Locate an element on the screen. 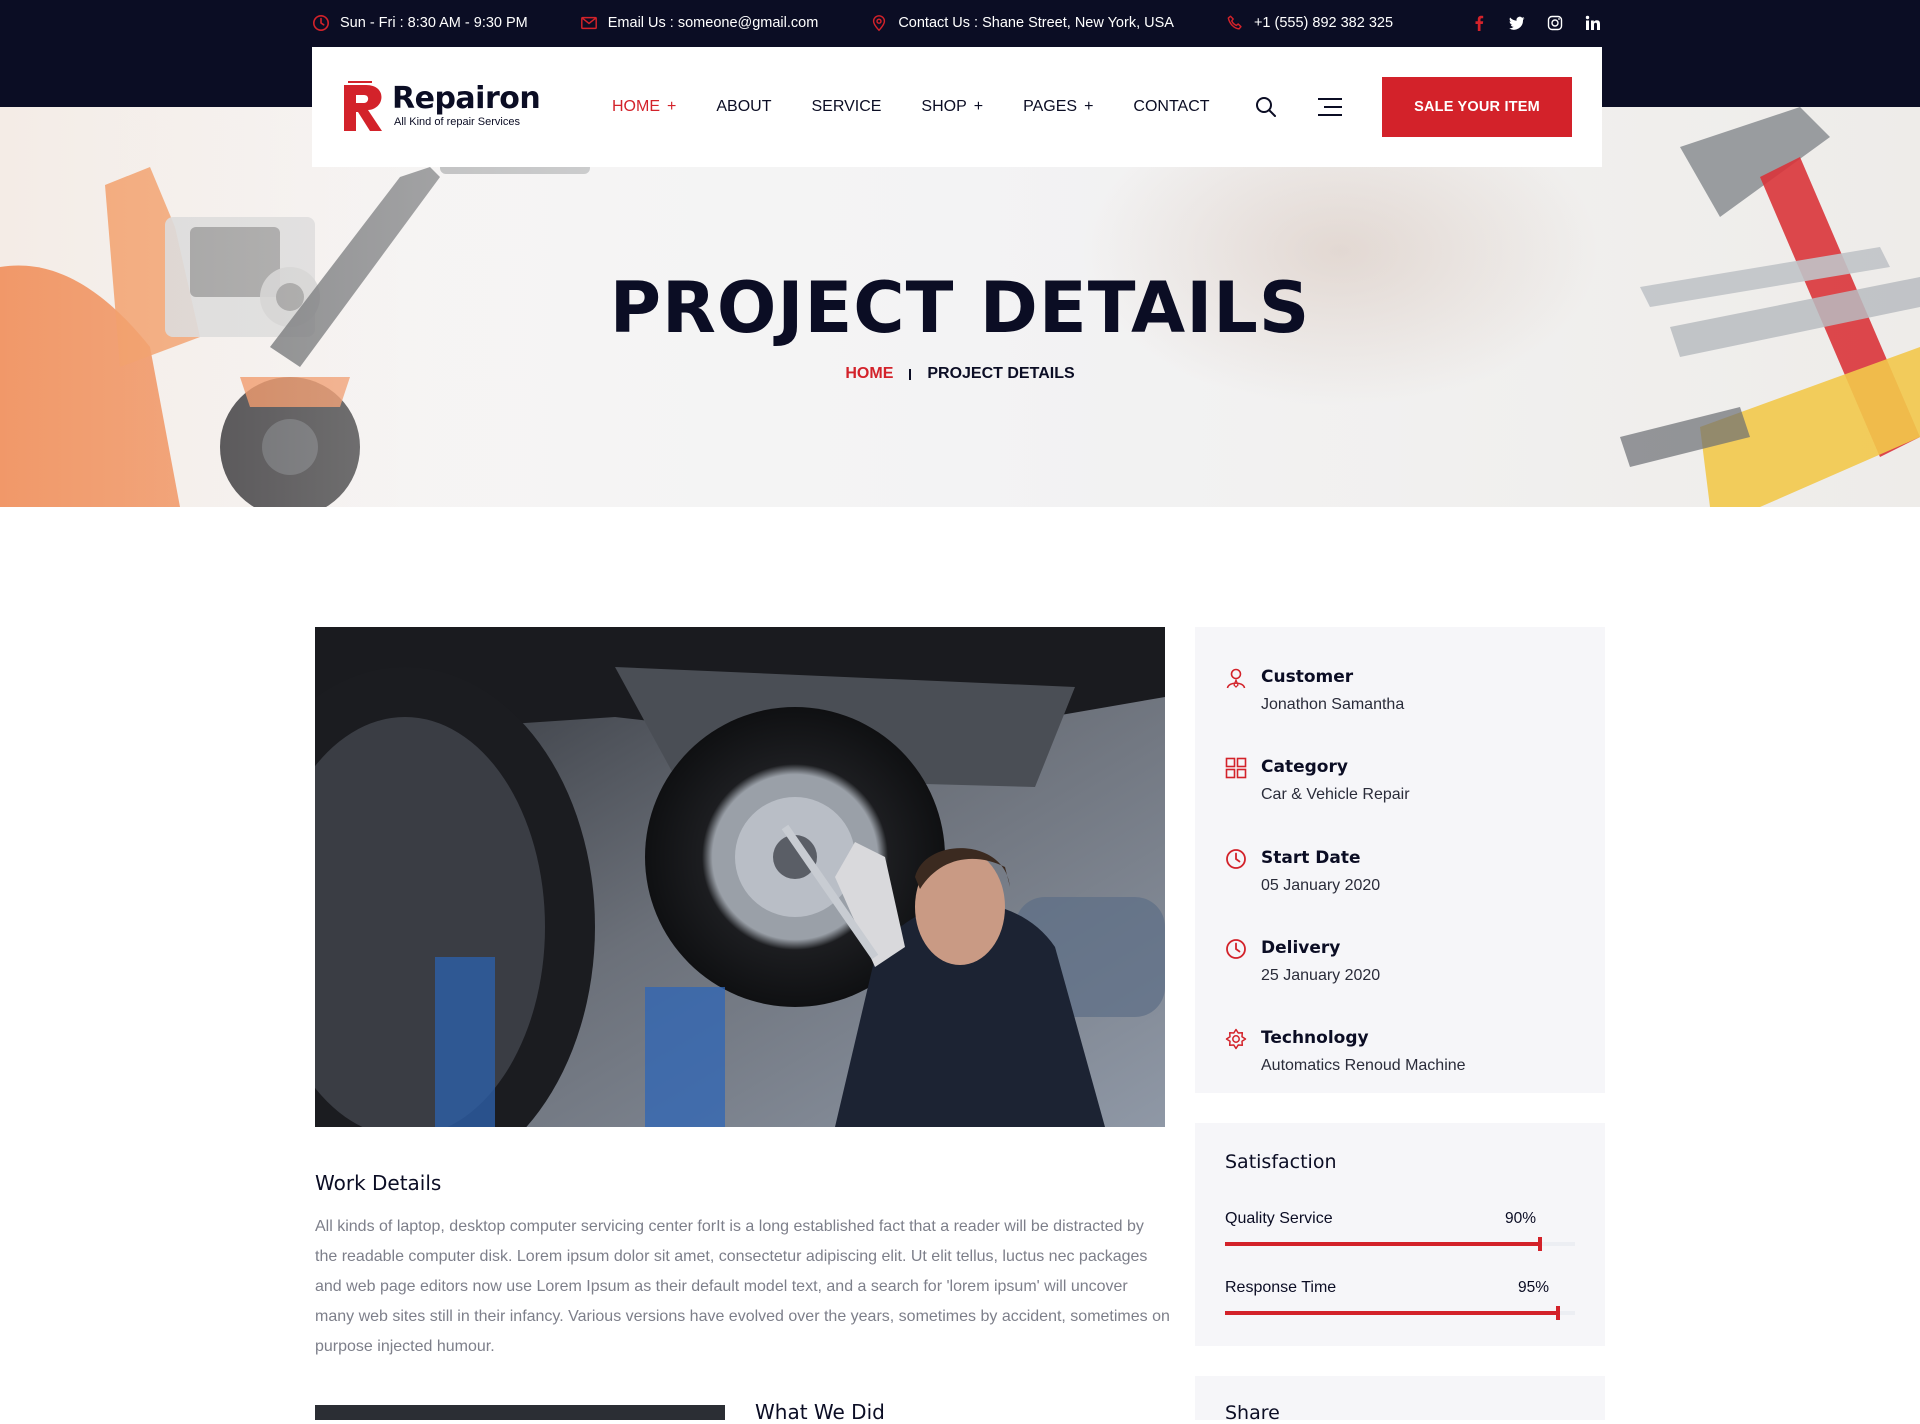  hours-text: Sun - Fri : 8:30 AM - 9:30 PM is located at coordinates (434, 23).